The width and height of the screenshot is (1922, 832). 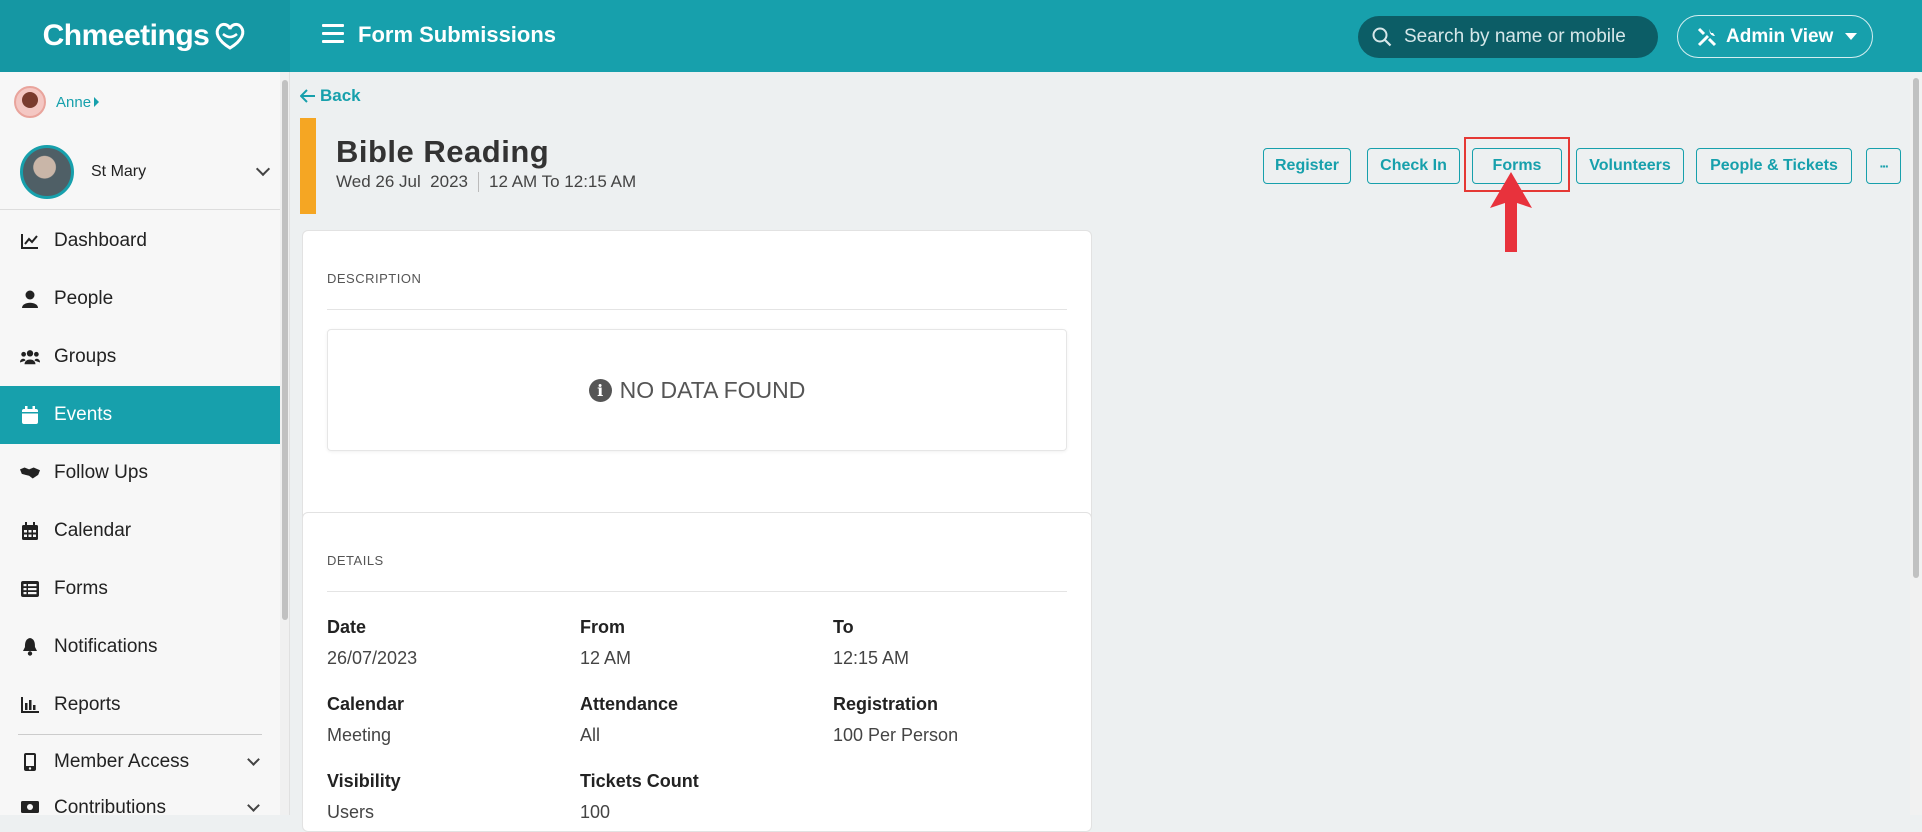 I want to click on sidebar-scrollbar-thumb, so click(x=285, y=350).